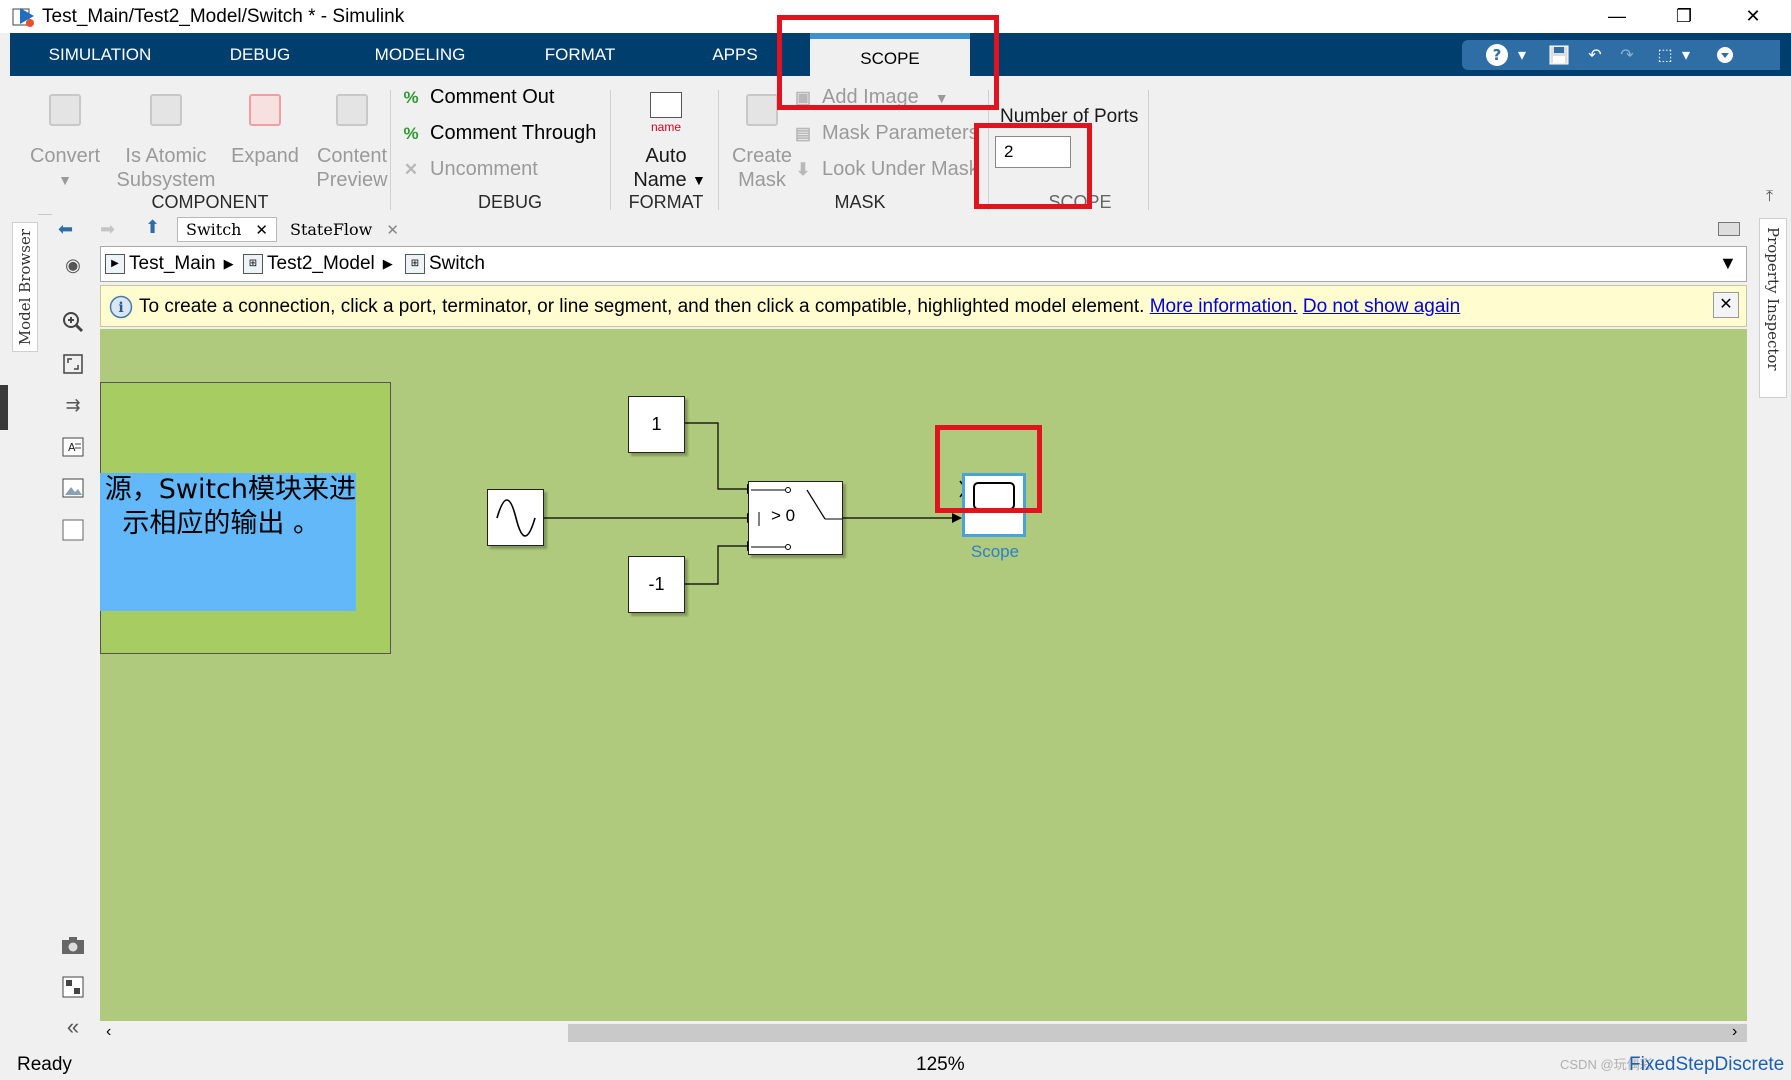 This screenshot has height=1080, width=1791. What do you see at coordinates (1381, 306) in the screenshot?
I see `do-not-show-again-link: Do not show again` at bounding box center [1381, 306].